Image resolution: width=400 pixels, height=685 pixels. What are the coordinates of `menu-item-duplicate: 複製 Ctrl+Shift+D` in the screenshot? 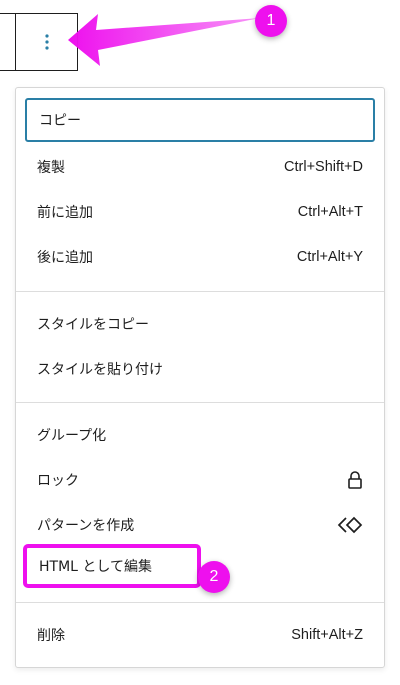 It's located at (200, 167).